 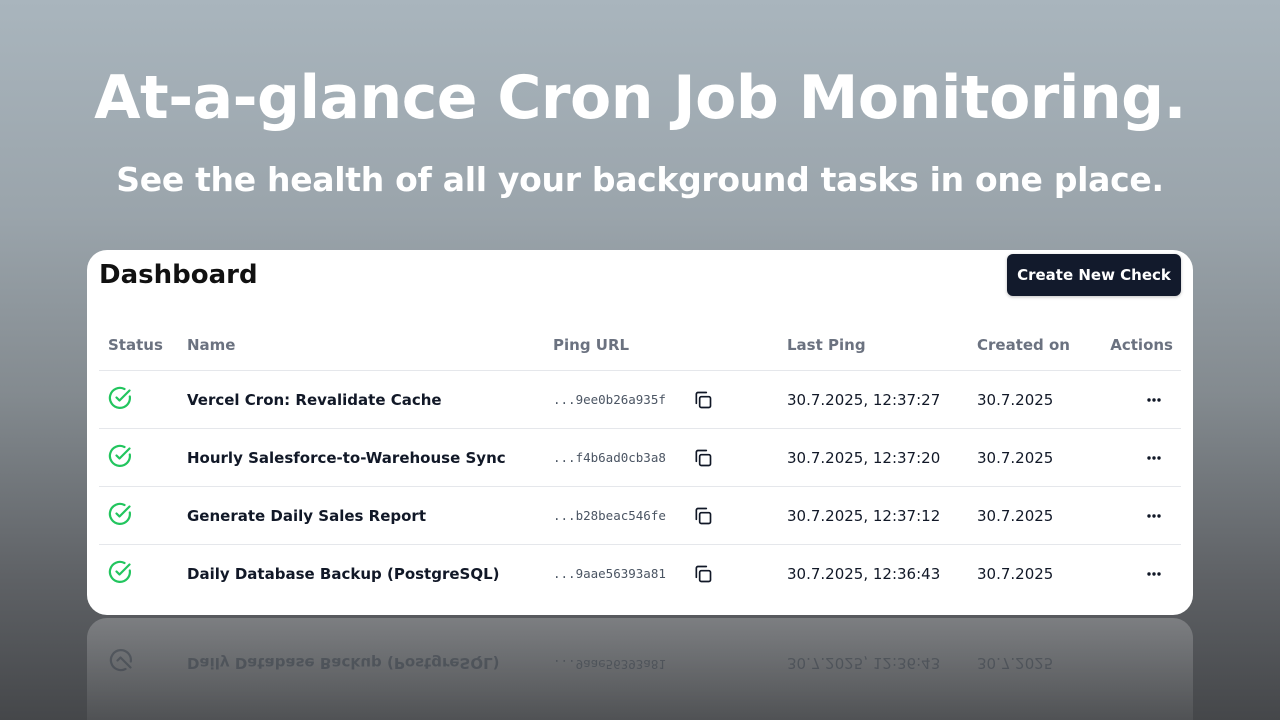 What do you see at coordinates (661, 345) in the screenshot?
I see `column-header-ping-url: Ping URL` at bounding box center [661, 345].